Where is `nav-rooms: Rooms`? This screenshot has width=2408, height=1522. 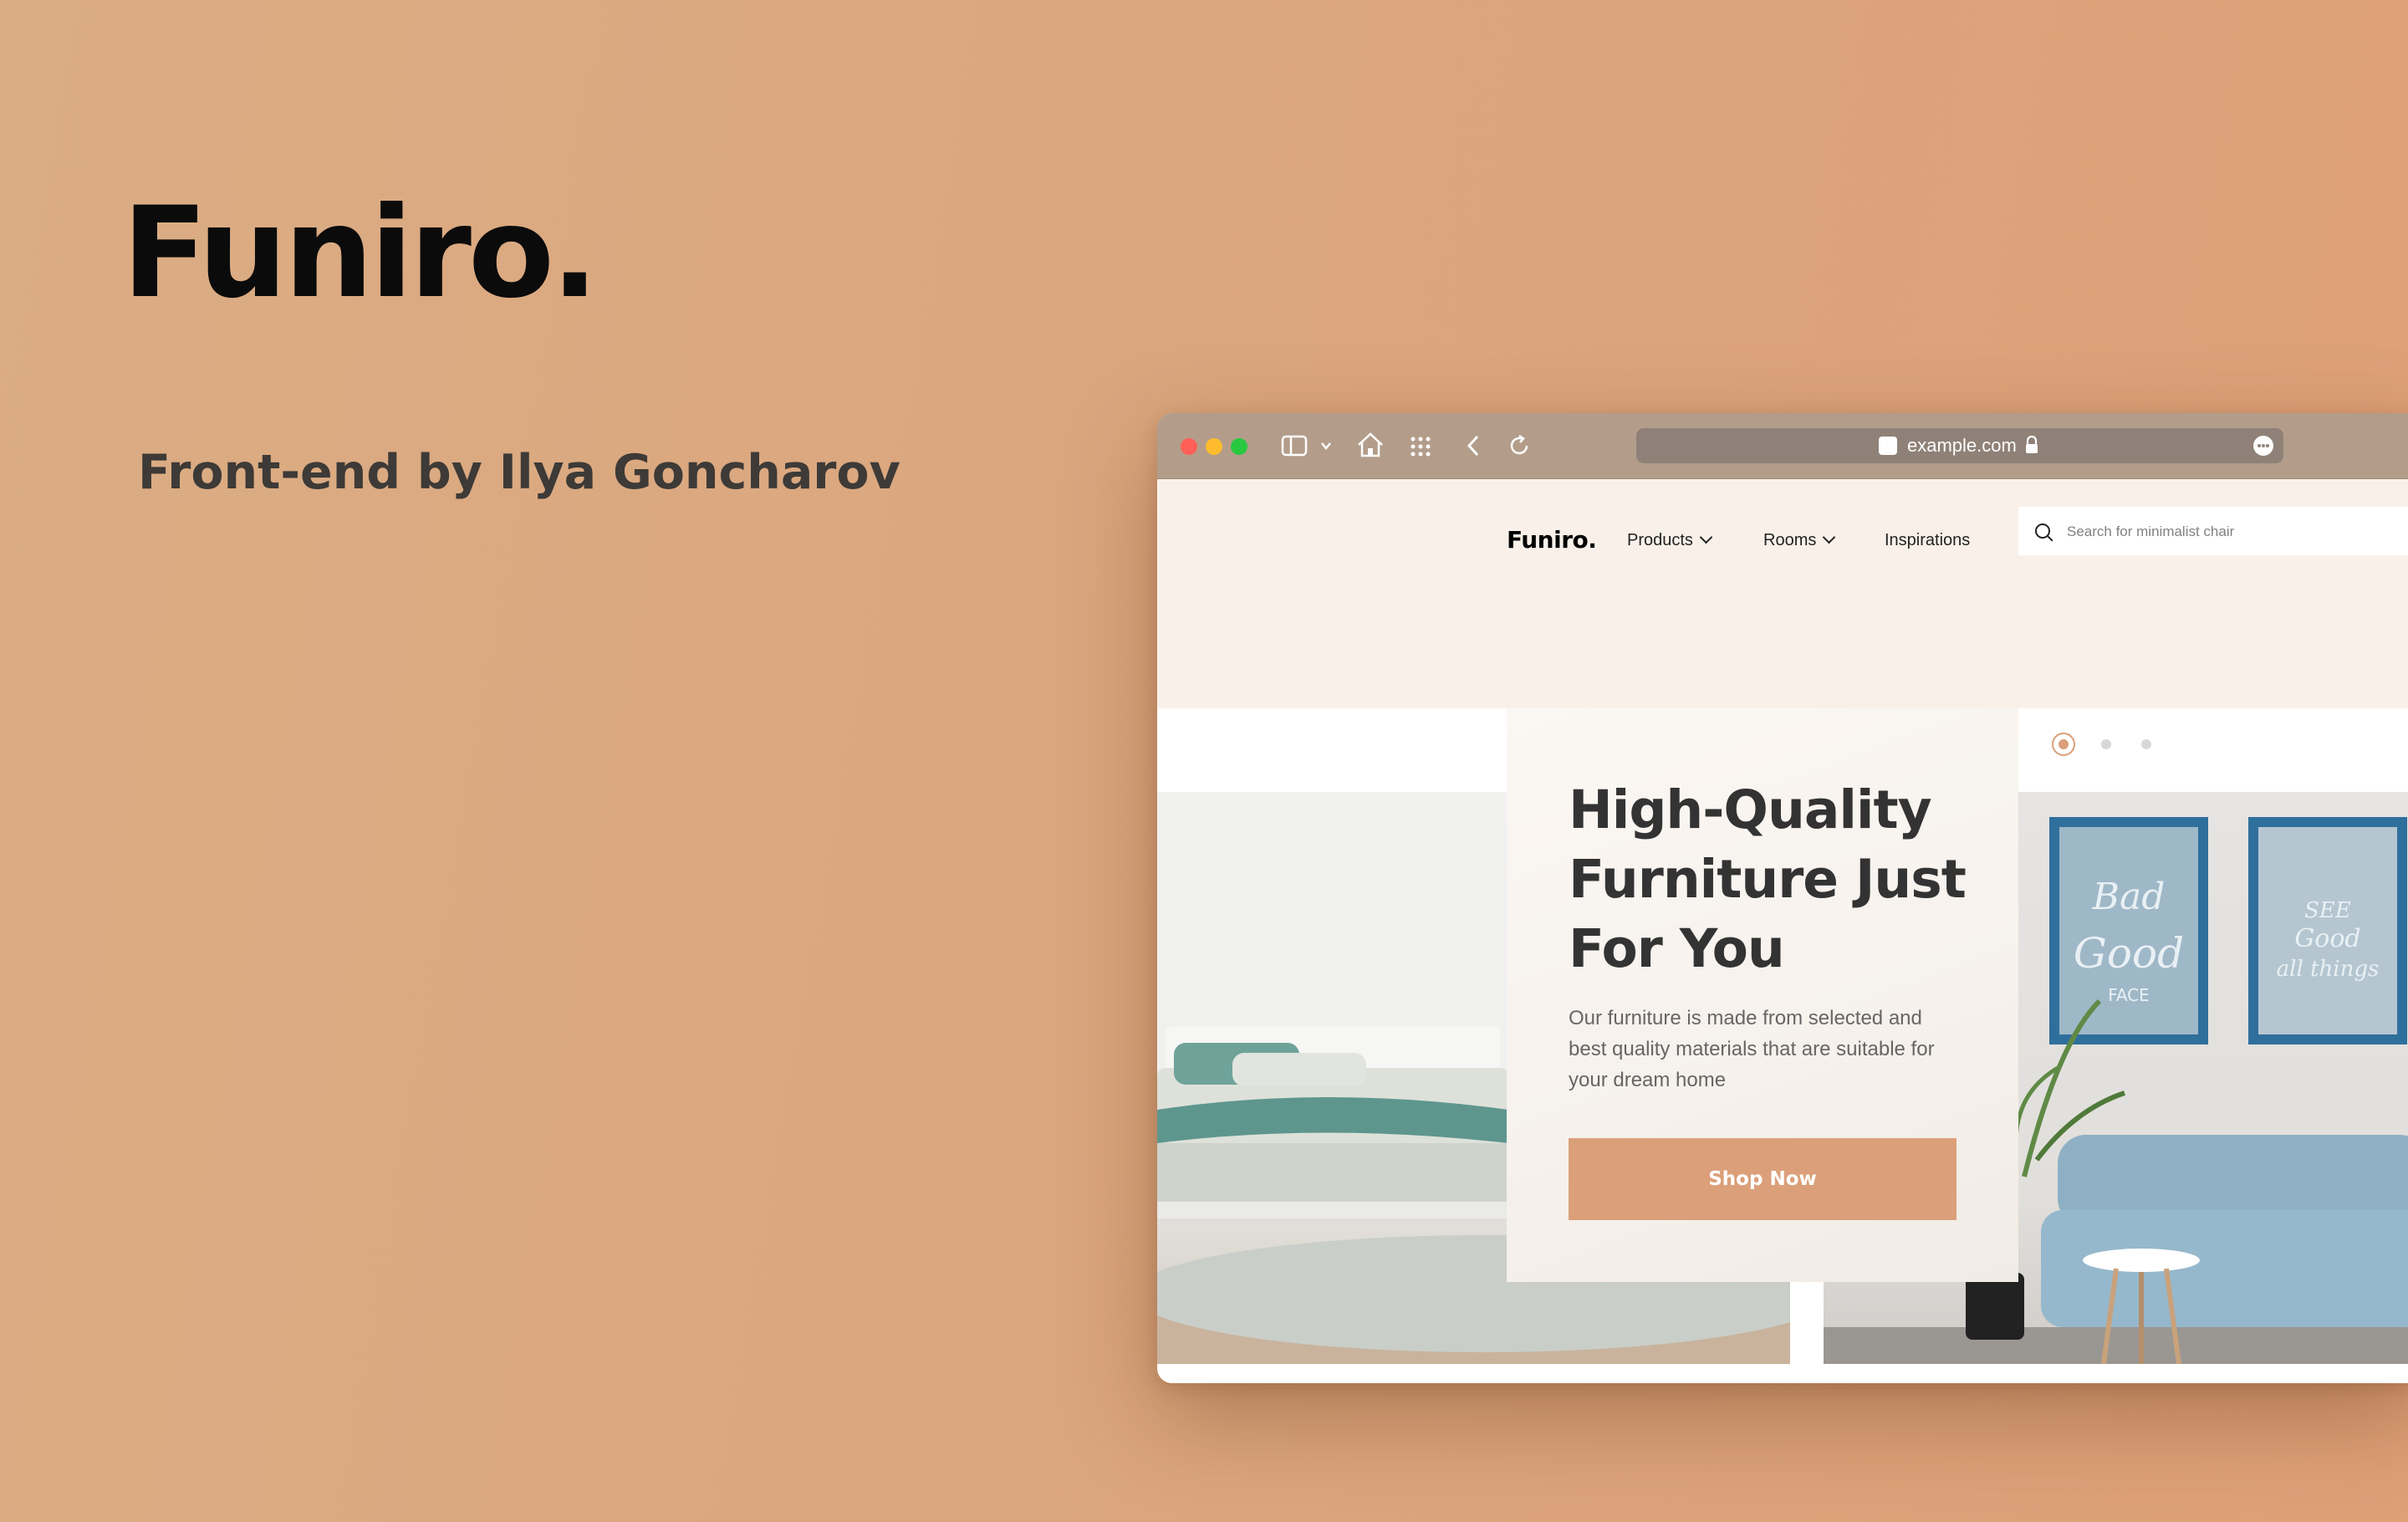
nav-rooms: Rooms is located at coordinates (1799, 540).